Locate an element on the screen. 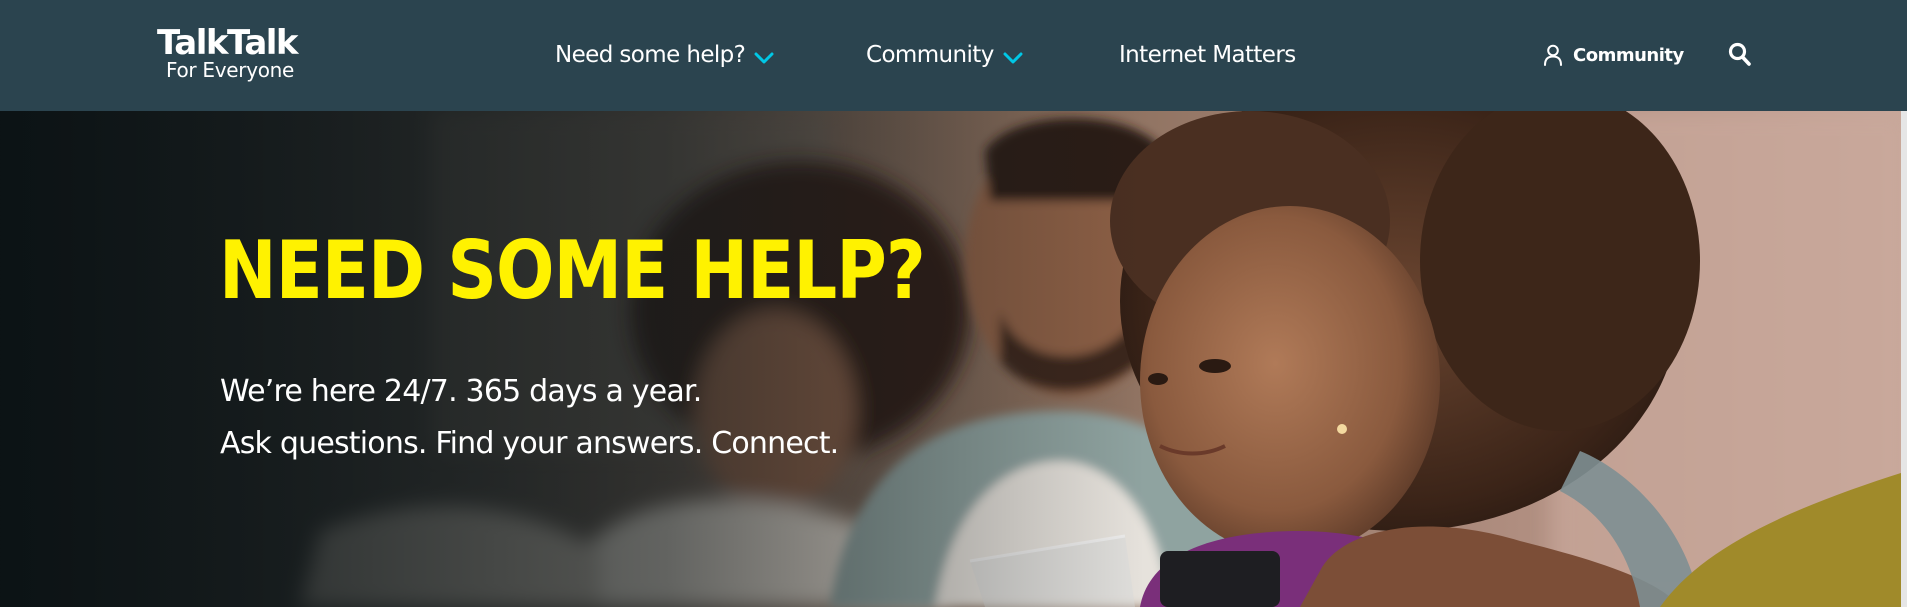 This screenshot has height=607, width=1907. sign-in-label: Community is located at coordinates (1628, 55).